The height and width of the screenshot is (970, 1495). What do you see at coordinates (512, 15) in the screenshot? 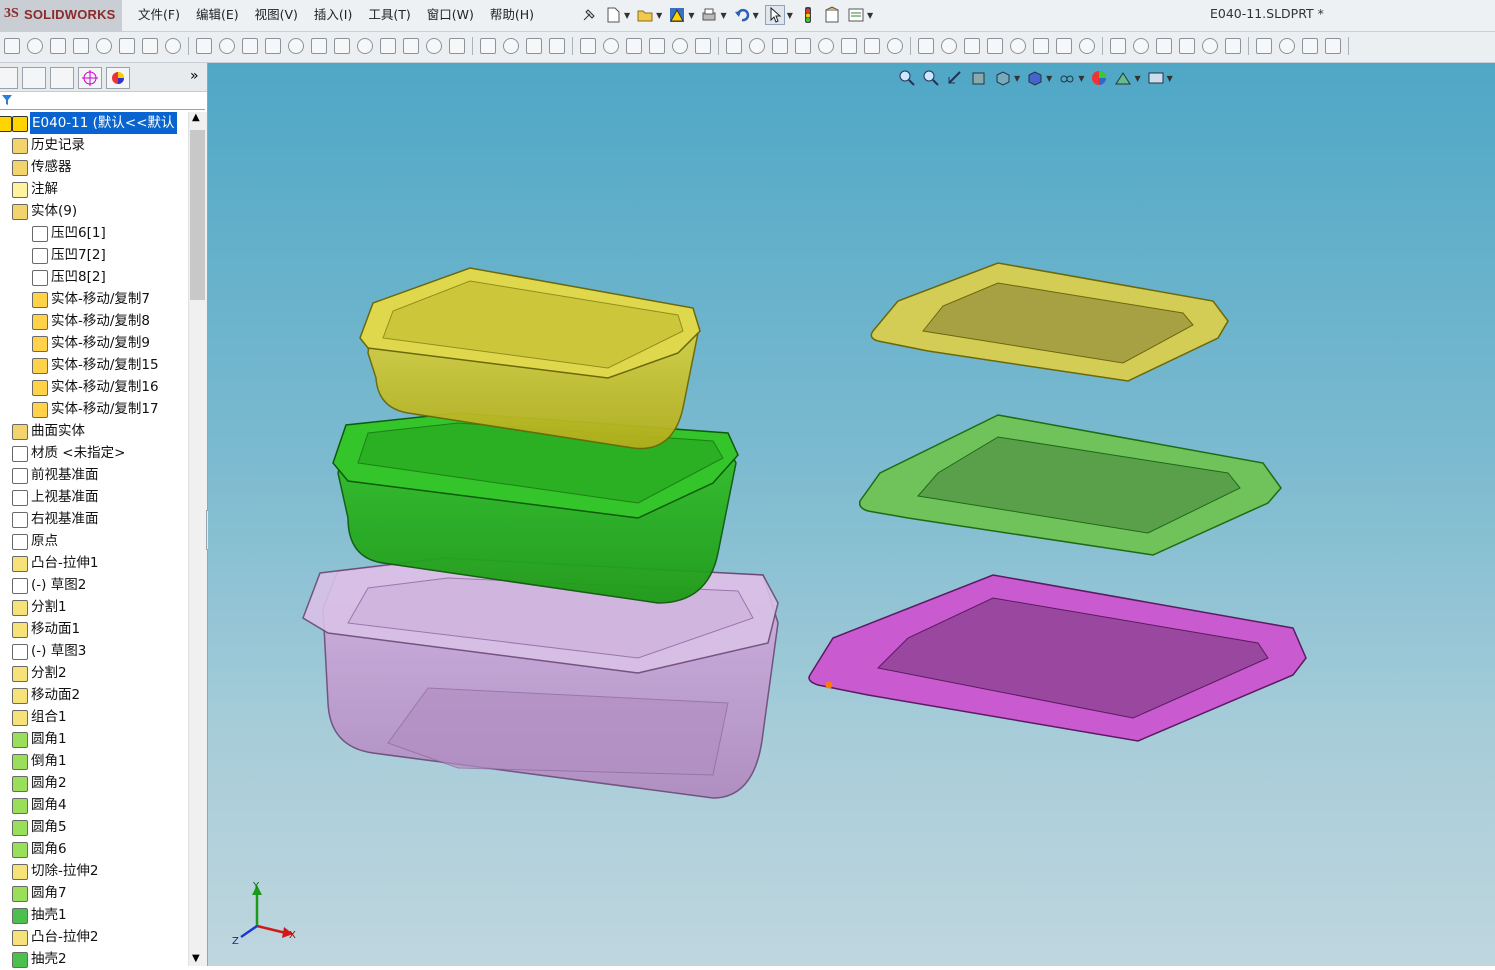
I see `menu-item: 帮助(H)` at bounding box center [512, 15].